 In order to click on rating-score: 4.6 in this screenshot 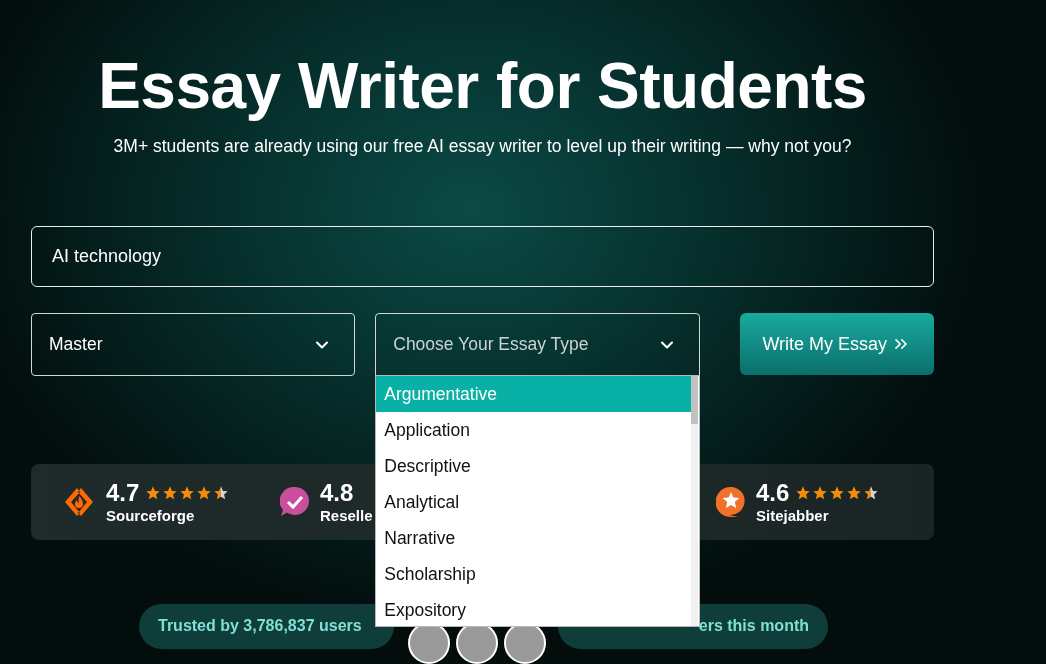, I will do `click(773, 493)`.